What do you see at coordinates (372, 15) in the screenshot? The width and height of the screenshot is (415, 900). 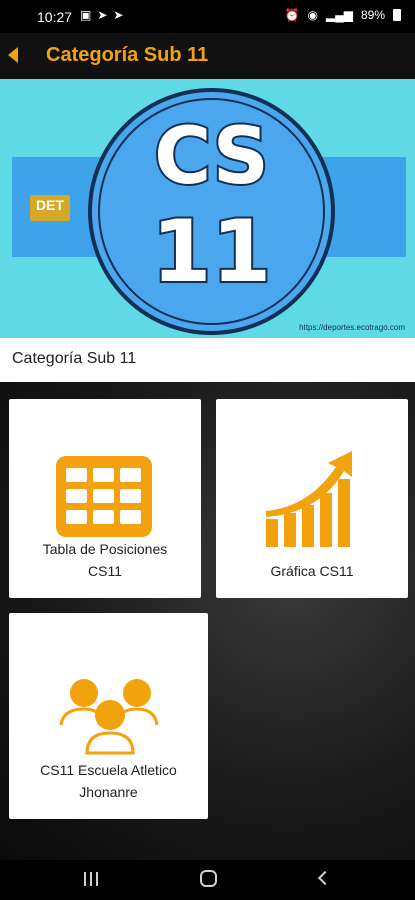 I see `battery-percent: 89%` at bounding box center [372, 15].